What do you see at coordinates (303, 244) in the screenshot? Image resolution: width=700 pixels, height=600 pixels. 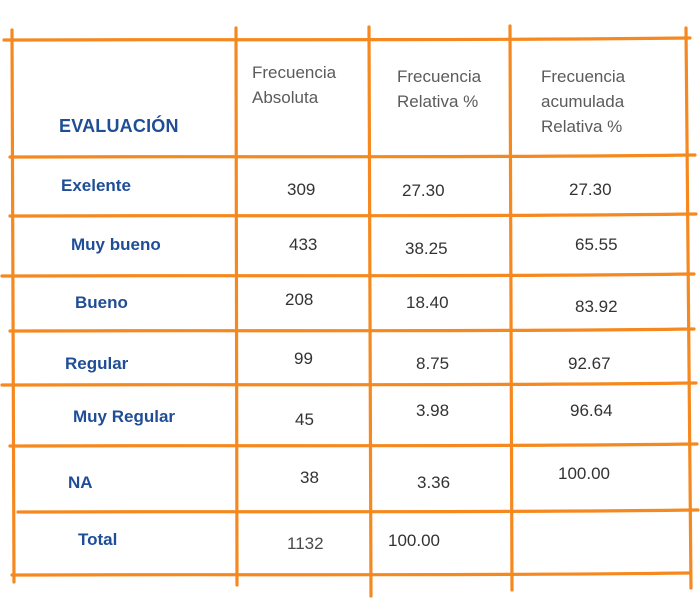 I see `row-absolute: 433` at bounding box center [303, 244].